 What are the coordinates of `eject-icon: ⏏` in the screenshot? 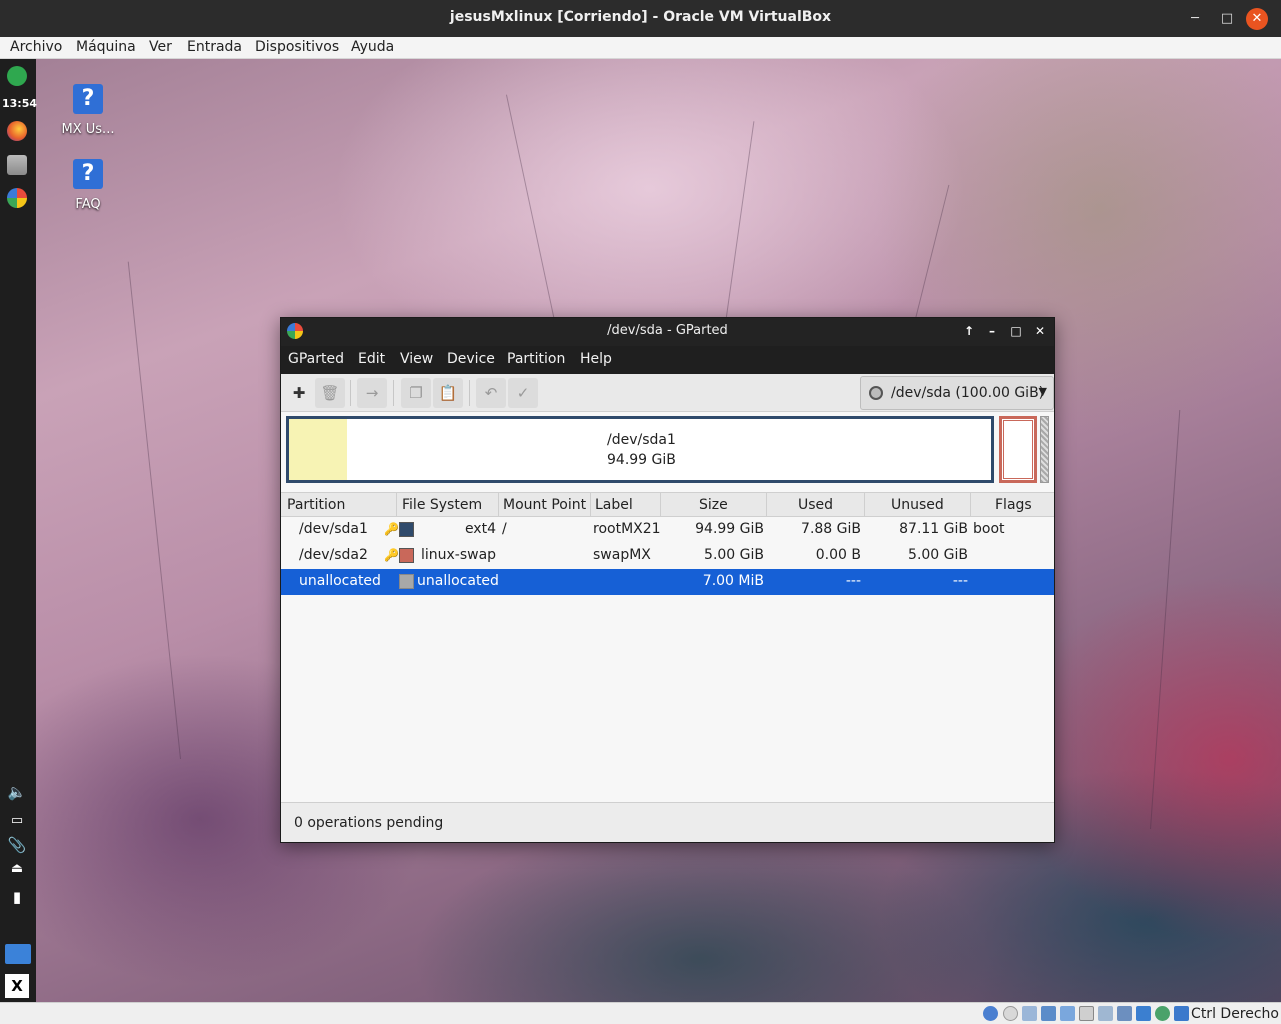 It's located at (17, 869).